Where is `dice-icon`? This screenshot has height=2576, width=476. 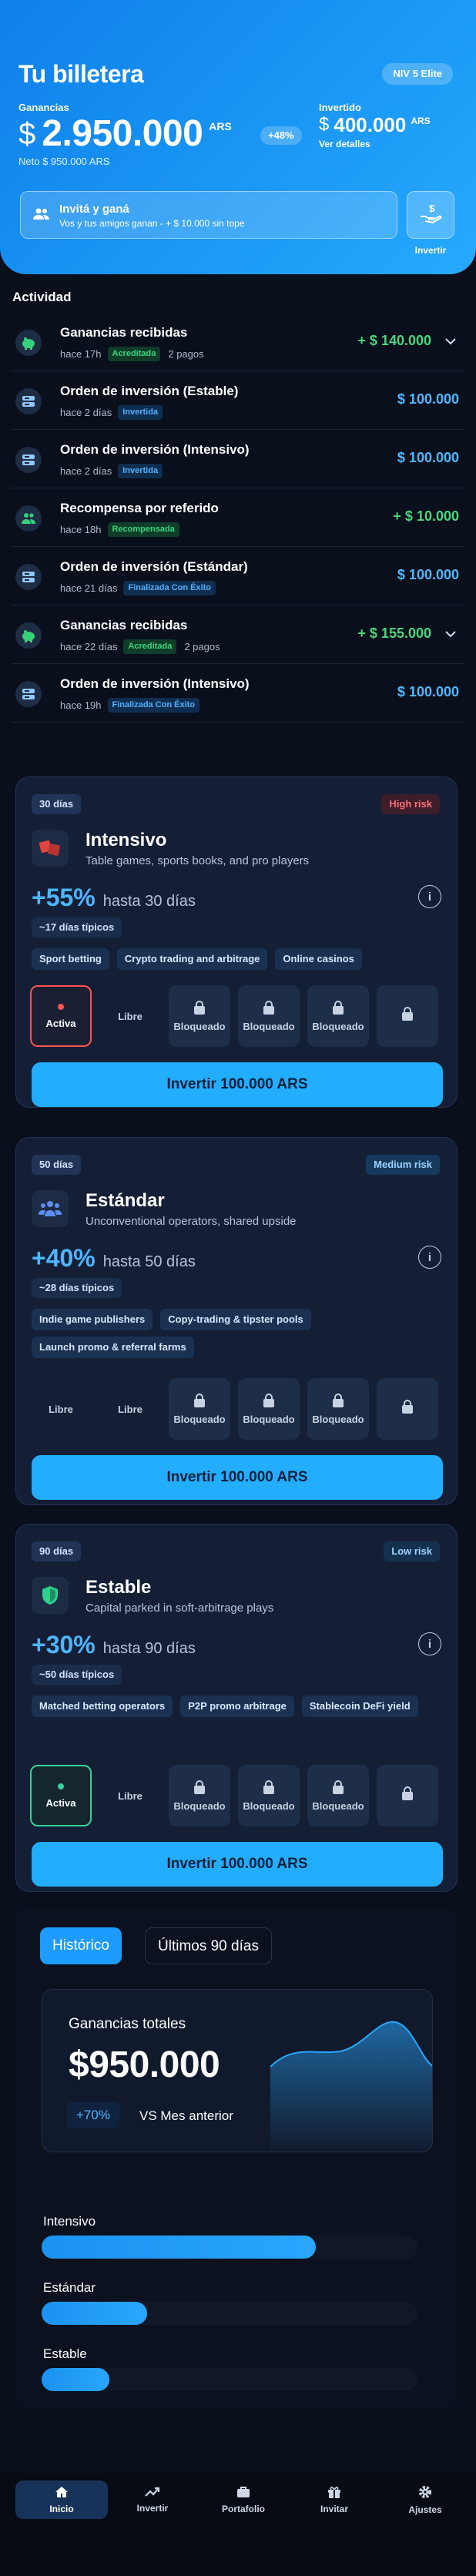 dice-icon is located at coordinates (50, 848).